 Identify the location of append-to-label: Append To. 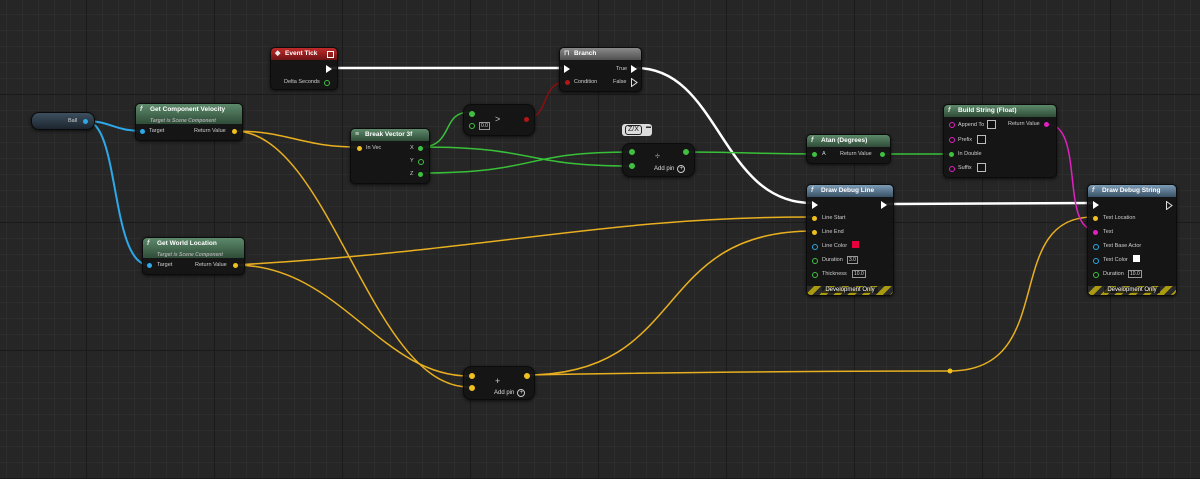
(971, 125).